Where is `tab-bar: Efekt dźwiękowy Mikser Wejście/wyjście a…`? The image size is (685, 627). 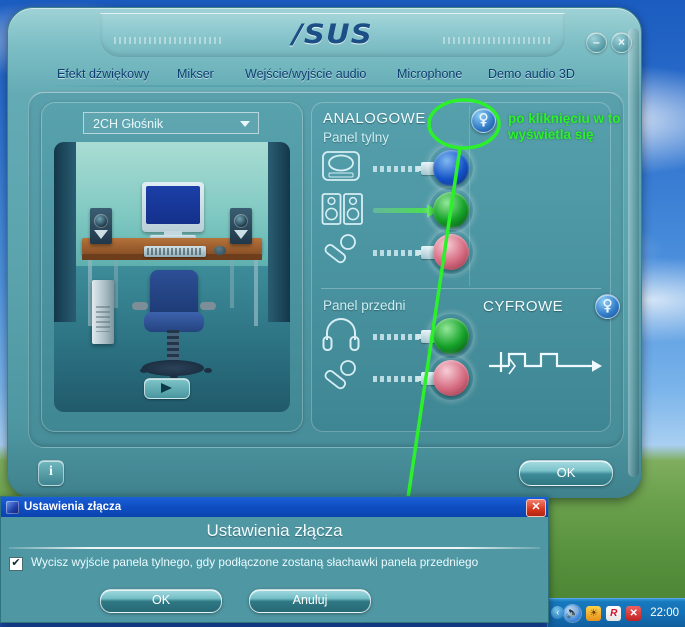 tab-bar: Efekt dźwiękowy Mikser Wejście/wyjście a… is located at coordinates (324, 75).